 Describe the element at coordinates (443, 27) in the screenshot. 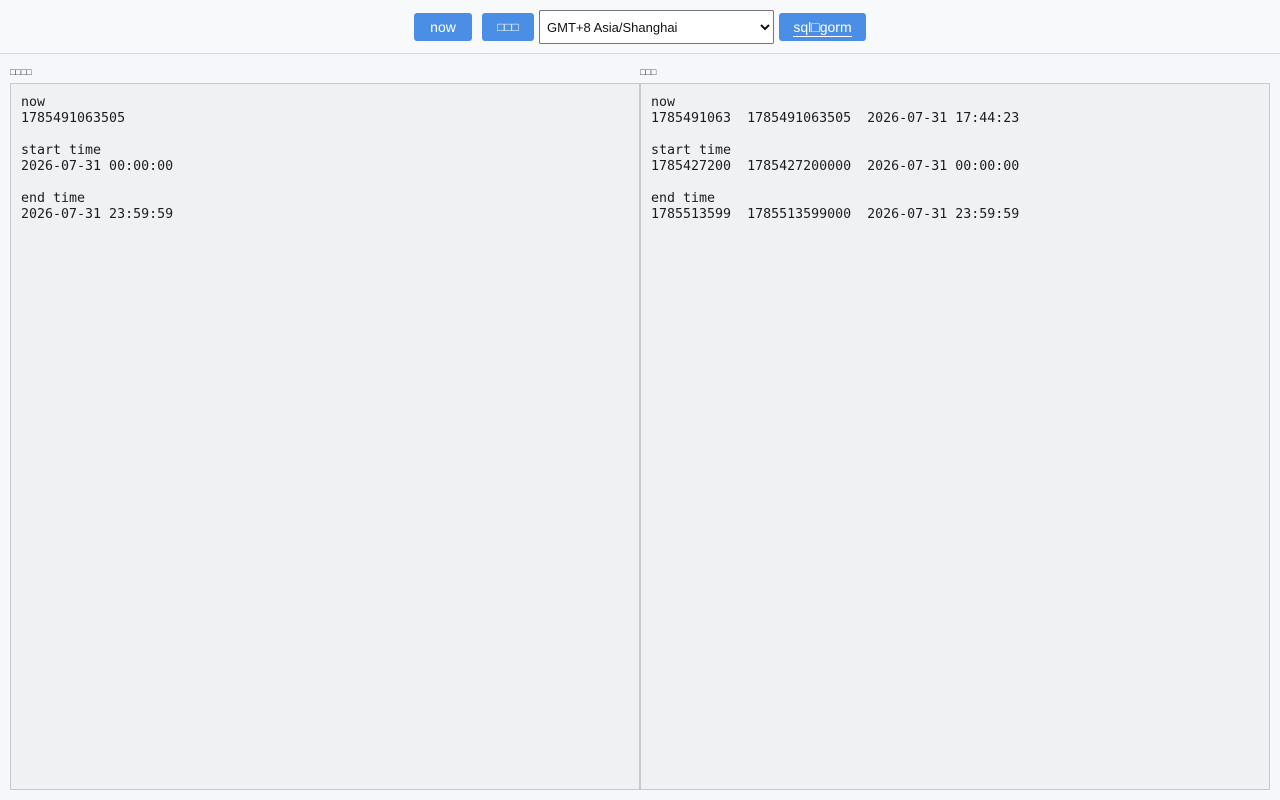

I see `now-button: now` at that location.